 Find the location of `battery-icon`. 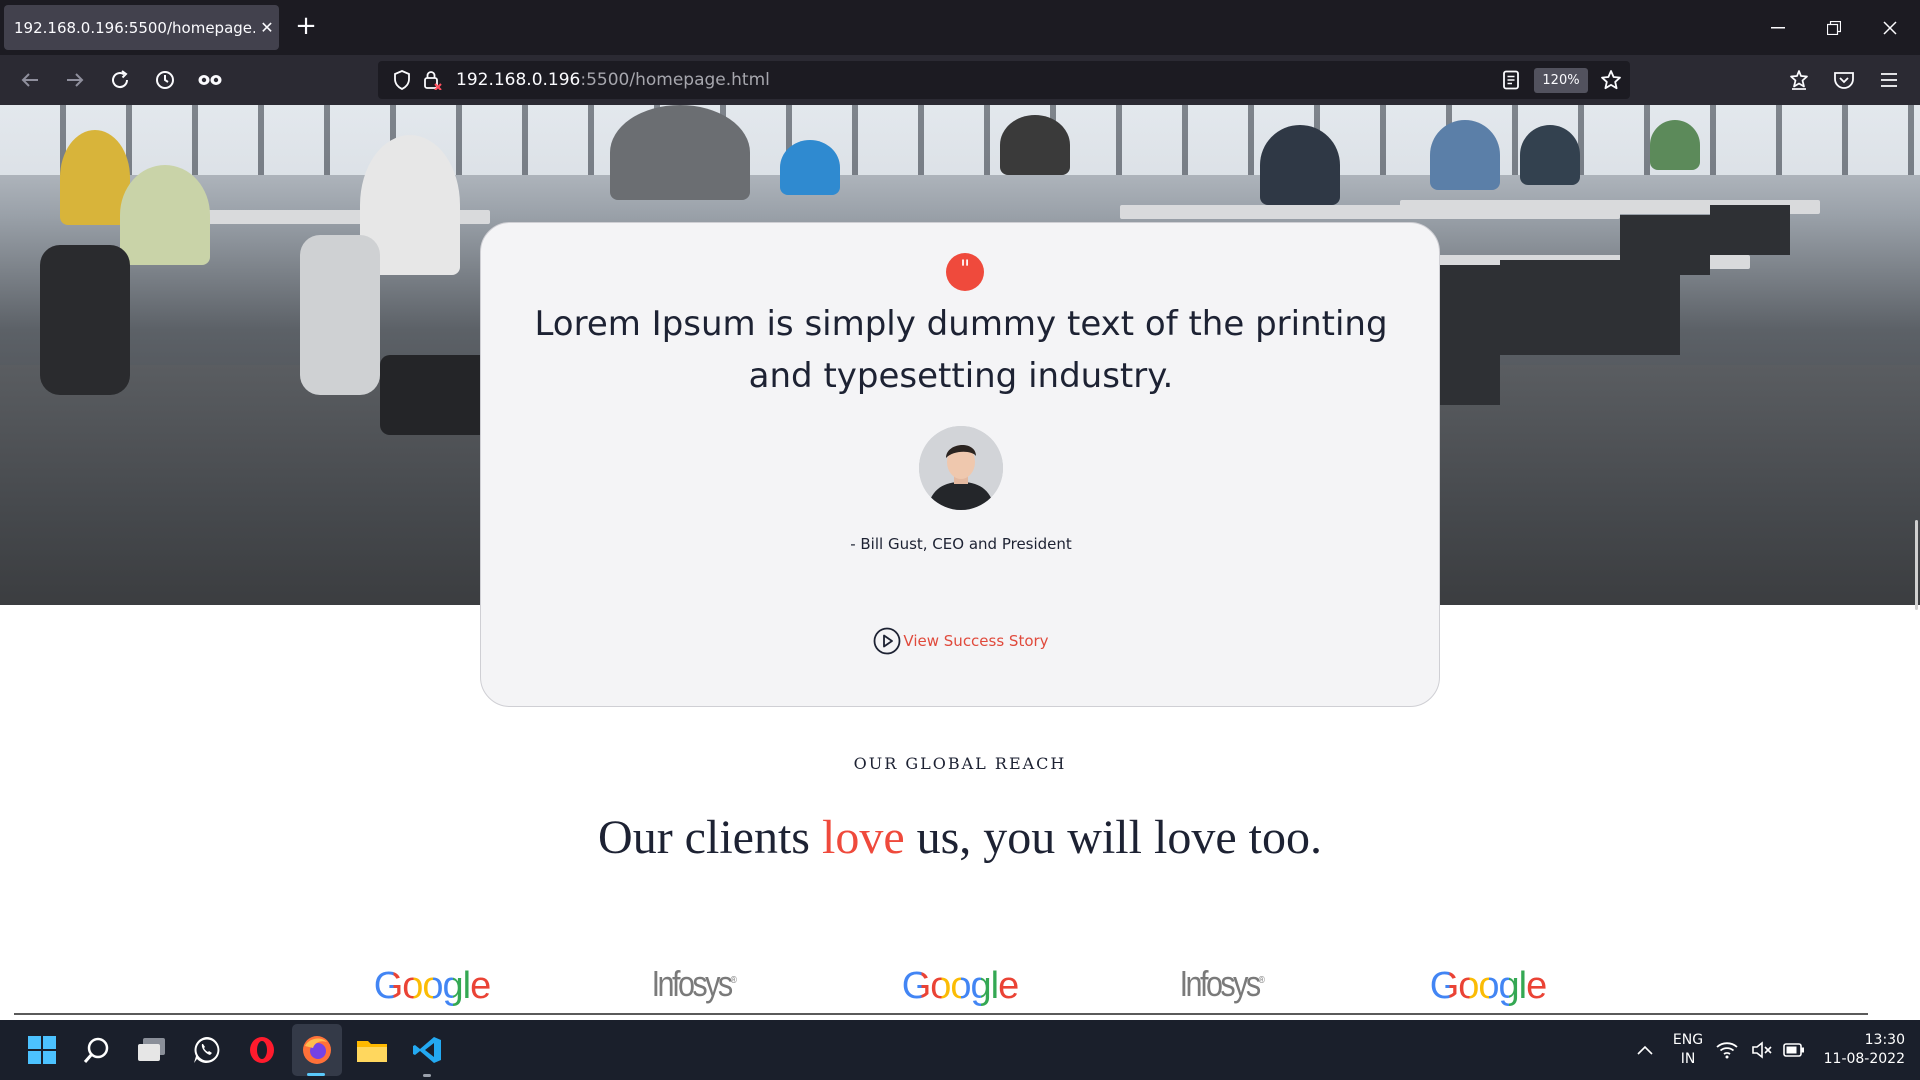

battery-icon is located at coordinates (1794, 1050).